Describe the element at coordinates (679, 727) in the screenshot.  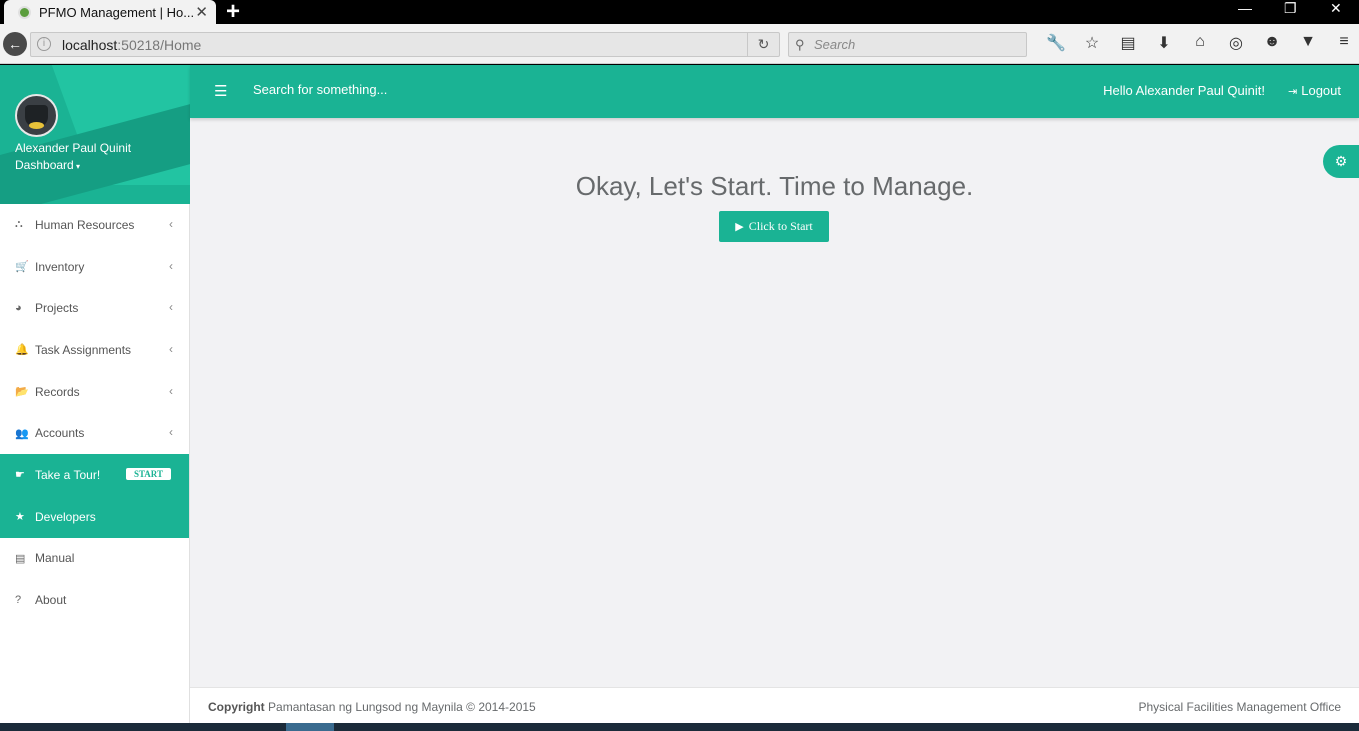
I see `os-taskbar` at that location.